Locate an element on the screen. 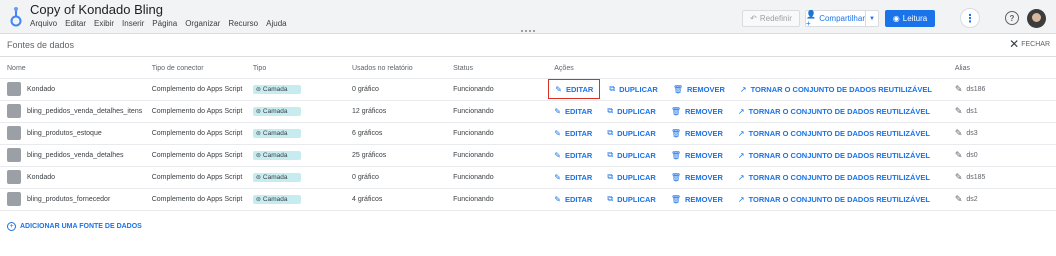 Image resolution: width=1056 pixels, height=256 pixels. menu-inserir: Inserir is located at coordinates (133, 23).